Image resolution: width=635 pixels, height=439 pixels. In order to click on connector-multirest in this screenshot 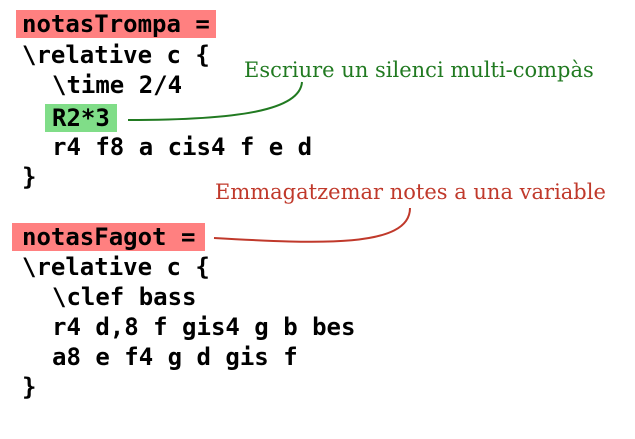, I will do `click(215, 101)`.